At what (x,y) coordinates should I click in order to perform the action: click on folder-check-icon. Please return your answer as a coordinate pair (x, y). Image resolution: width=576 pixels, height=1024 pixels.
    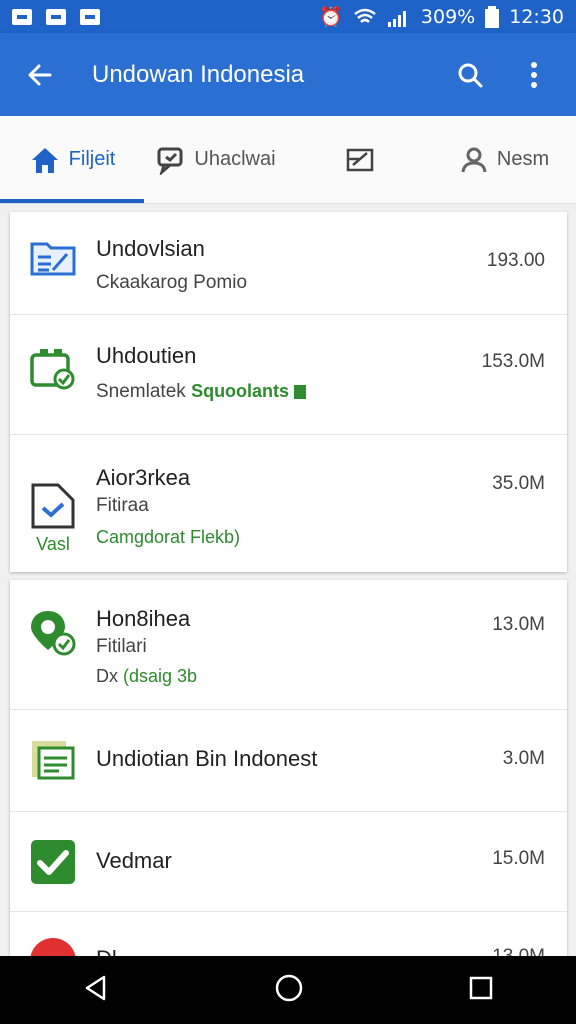
    Looking at the image, I should click on (53, 506).